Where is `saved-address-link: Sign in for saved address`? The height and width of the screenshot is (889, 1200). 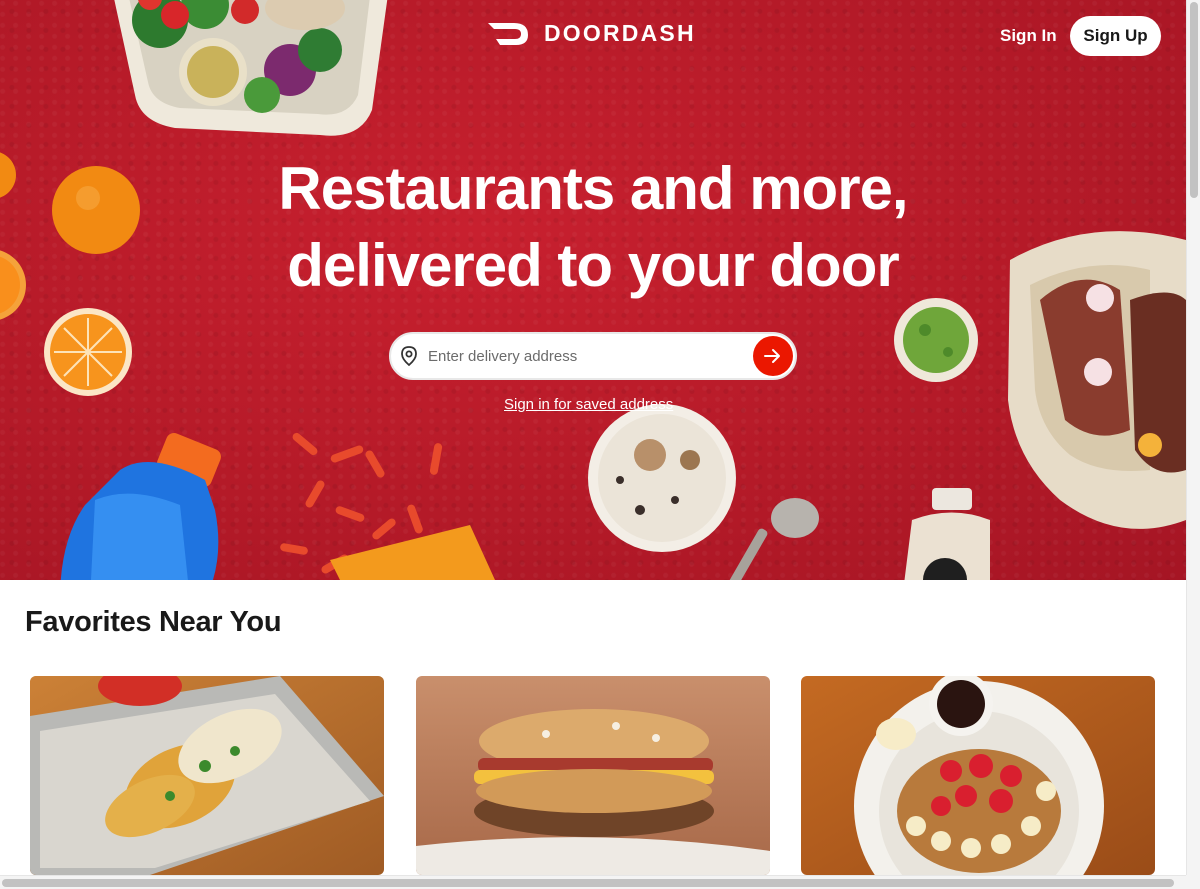 saved-address-link: Sign in for saved address is located at coordinates (588, 404).